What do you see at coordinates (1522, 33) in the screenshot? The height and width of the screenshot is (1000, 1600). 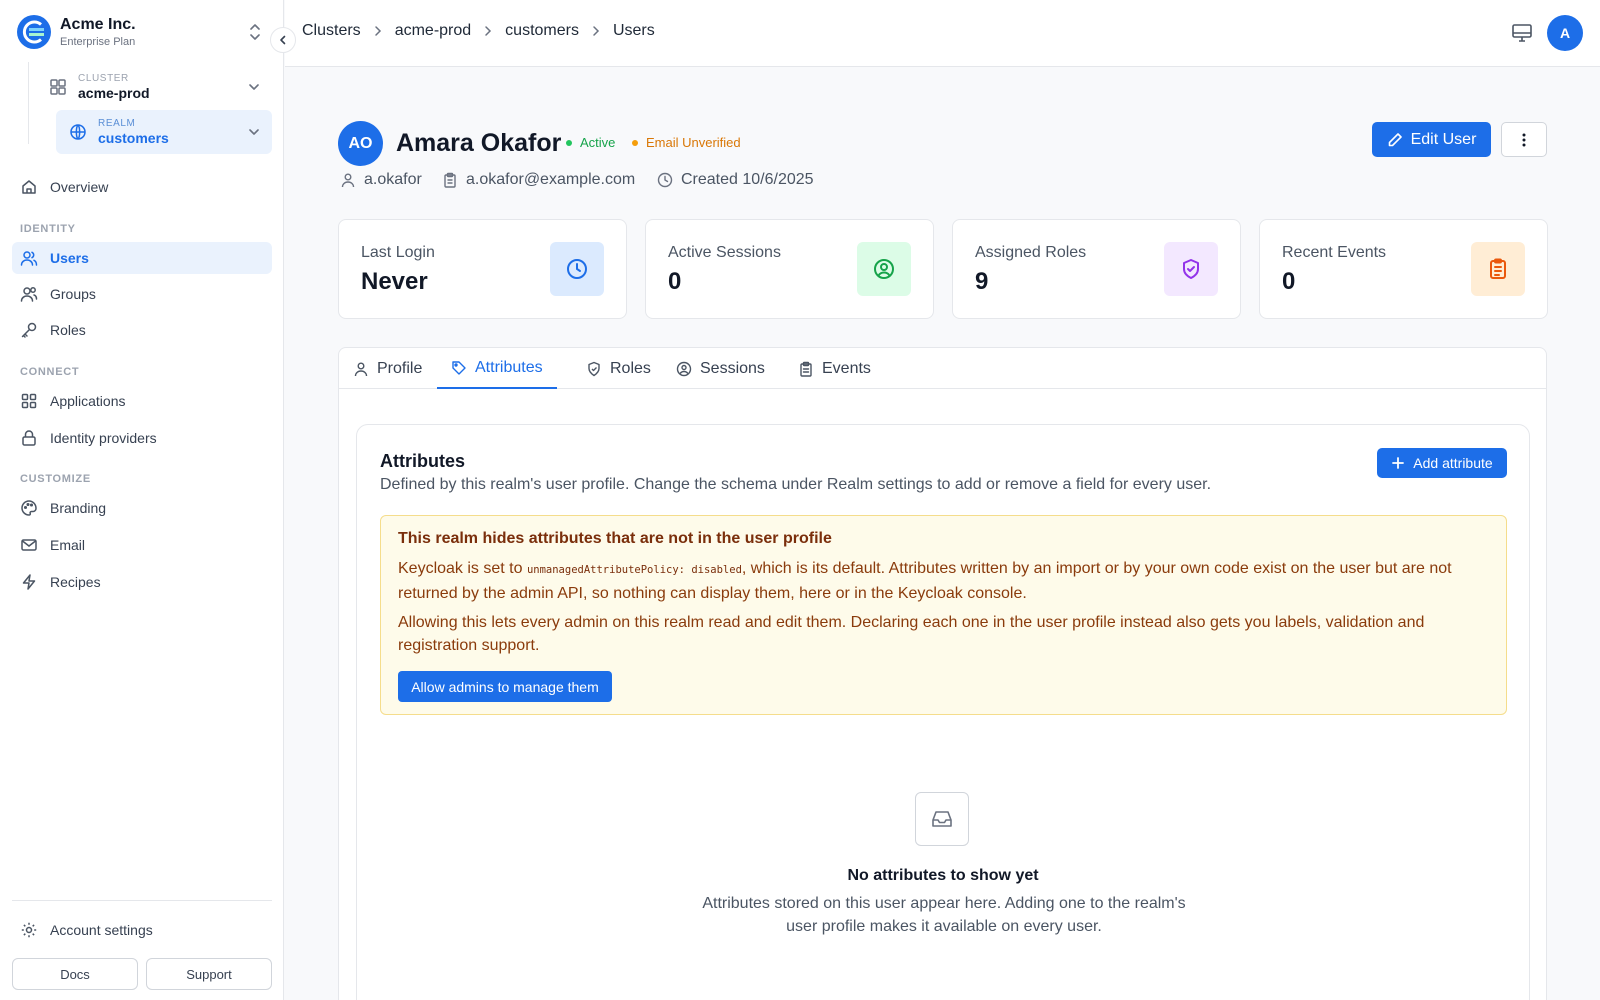 I see `monitor-icon` at bounding box center [1522, 33].